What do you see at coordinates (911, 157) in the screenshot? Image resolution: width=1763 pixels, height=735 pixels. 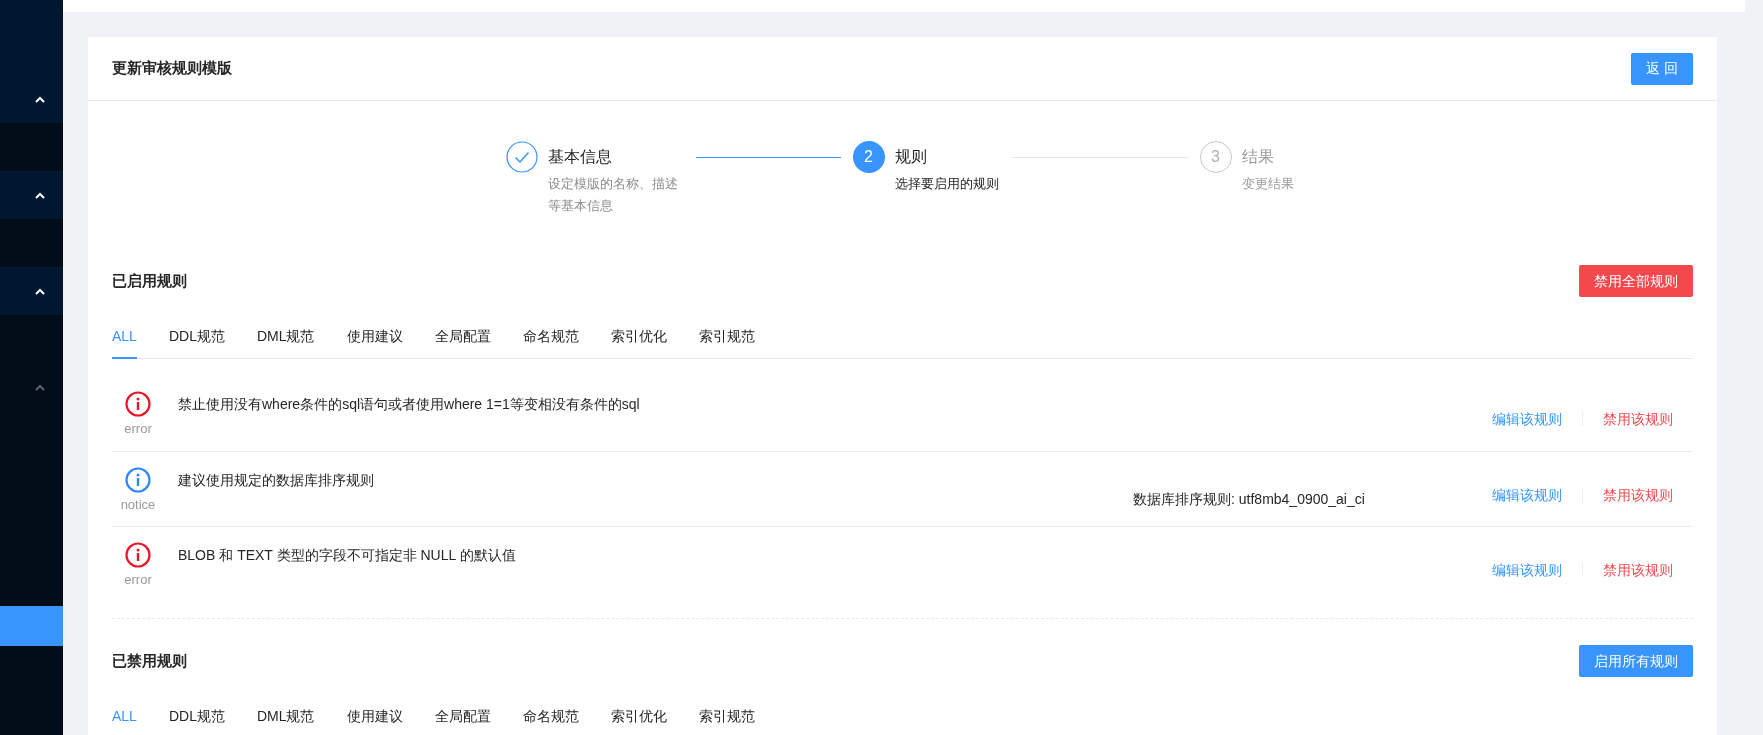 I see `step-title: 规则` at bounding box center [911, 157].